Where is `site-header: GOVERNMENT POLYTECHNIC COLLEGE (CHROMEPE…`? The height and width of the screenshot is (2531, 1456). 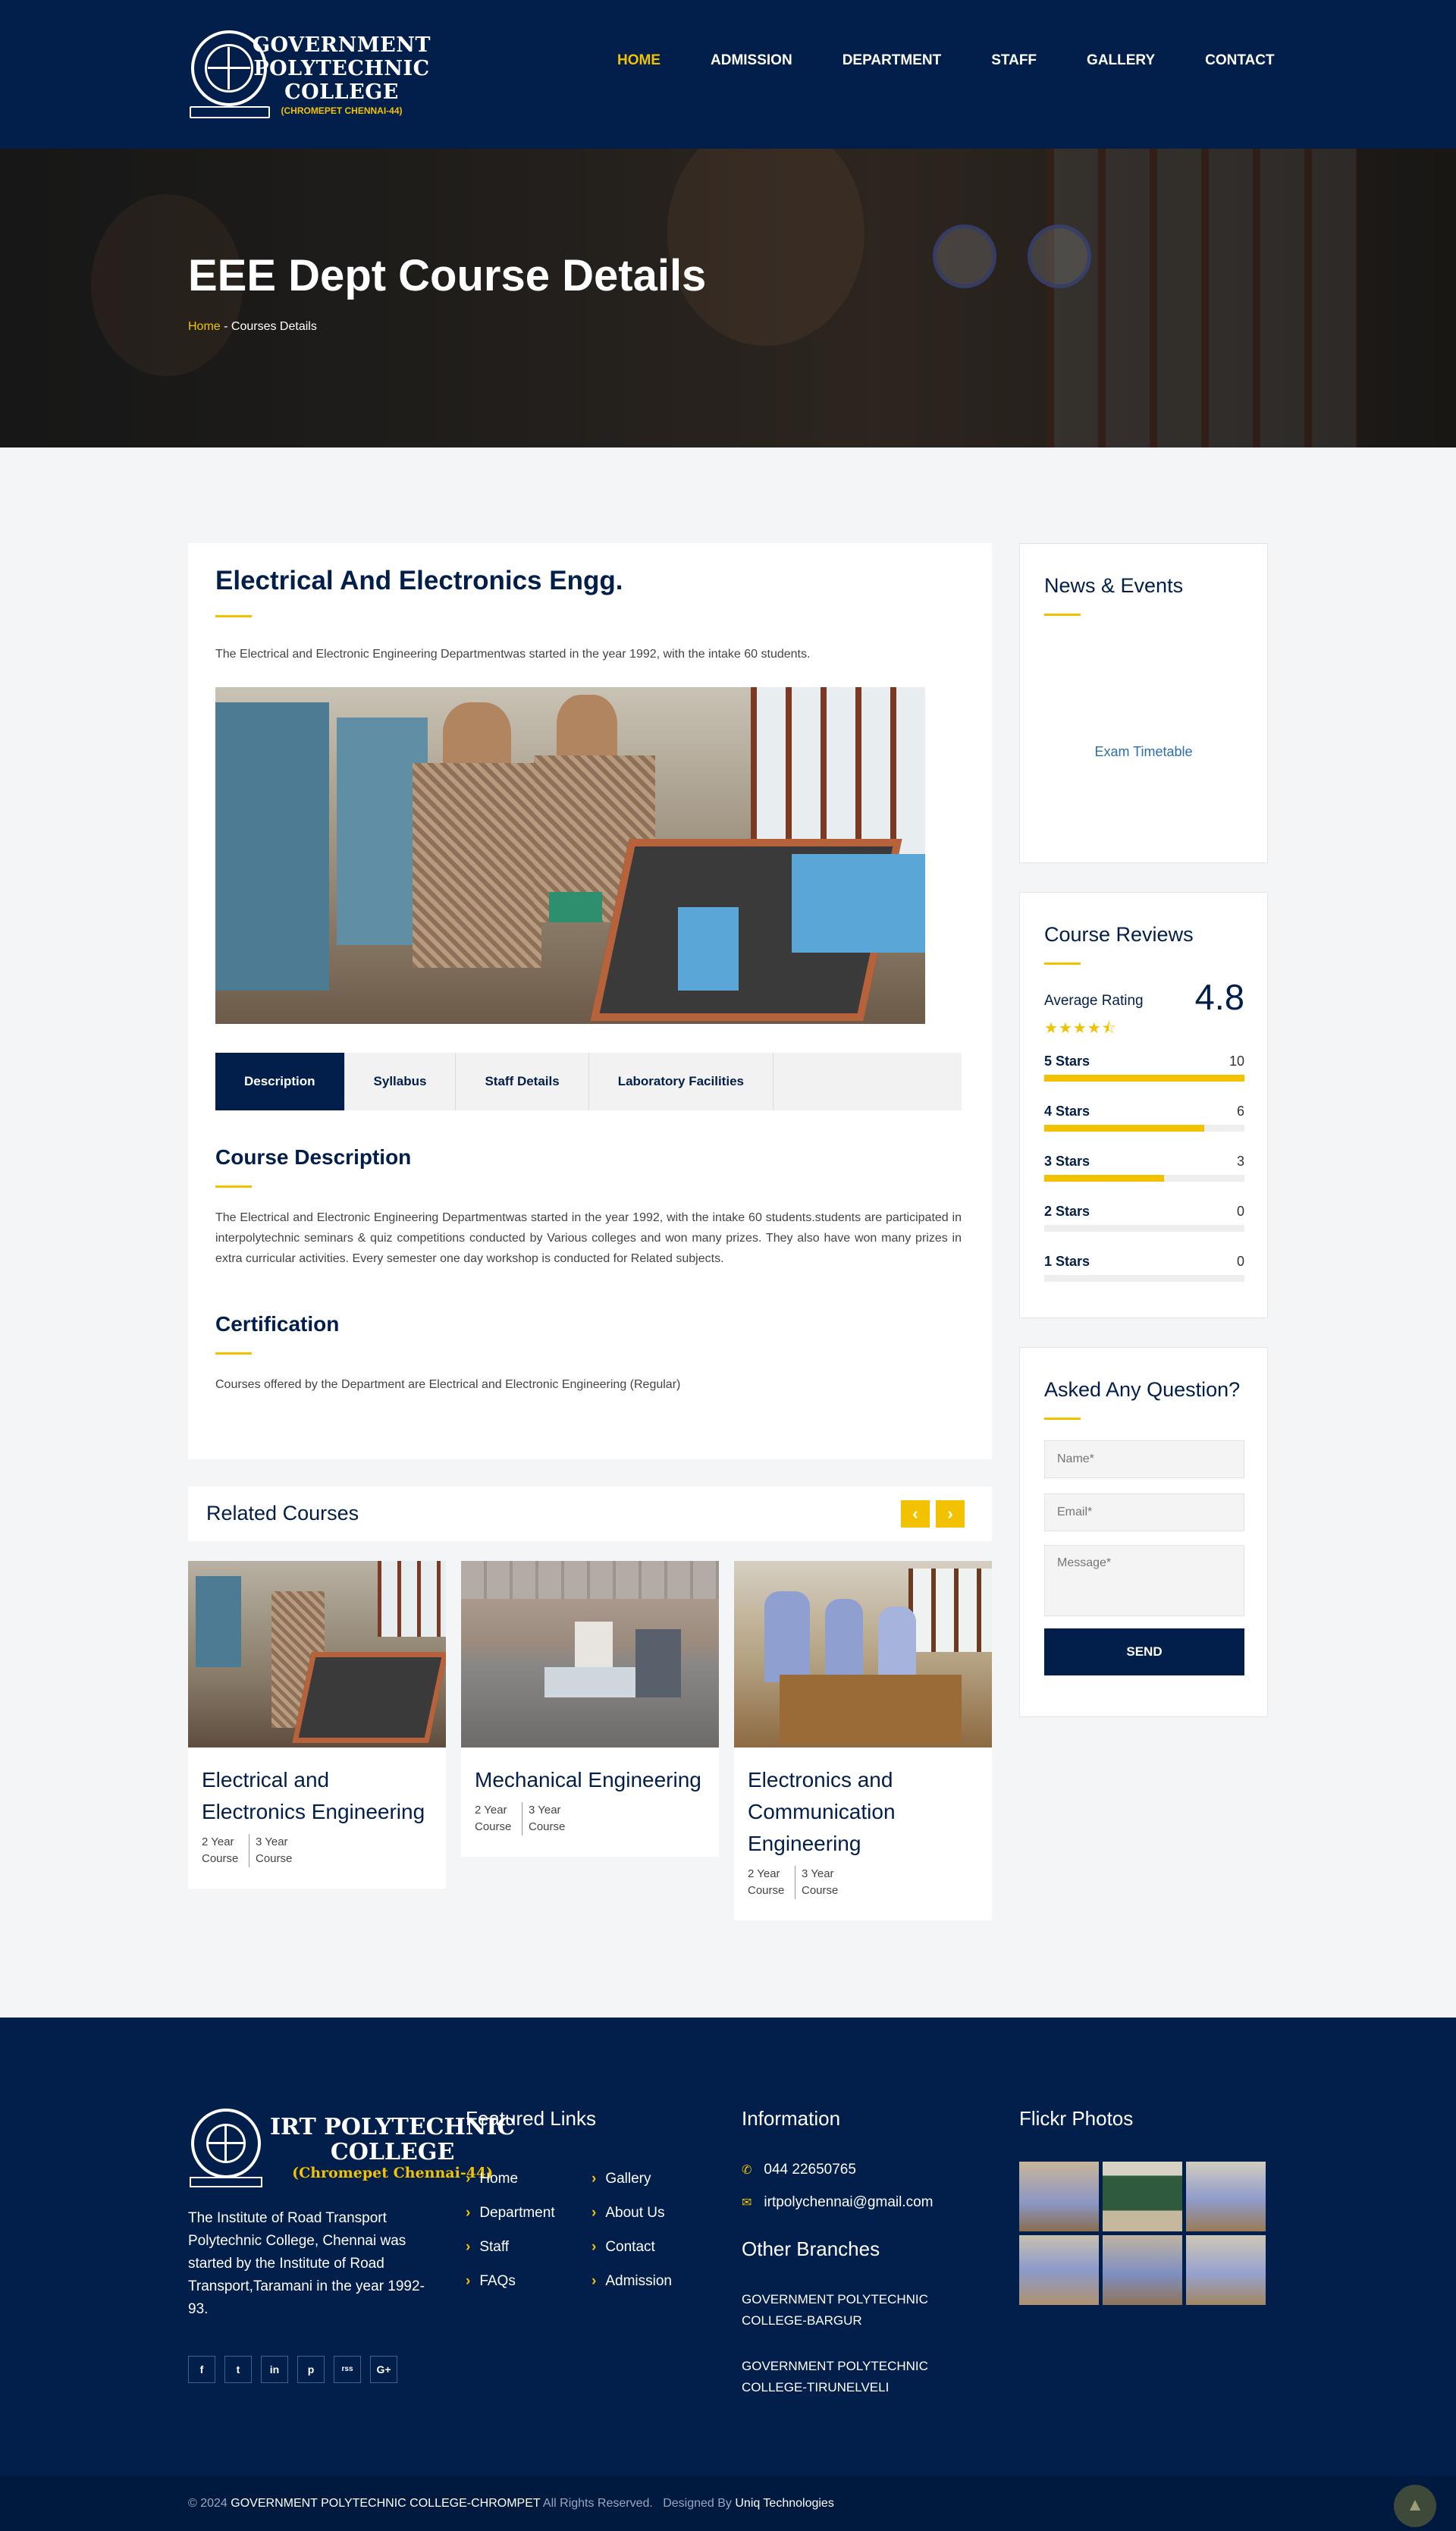 site-header: GOVERNMENT POLYTECHNIC COLLEGE (CHROMEPE… is located at coordinates (728, 74).